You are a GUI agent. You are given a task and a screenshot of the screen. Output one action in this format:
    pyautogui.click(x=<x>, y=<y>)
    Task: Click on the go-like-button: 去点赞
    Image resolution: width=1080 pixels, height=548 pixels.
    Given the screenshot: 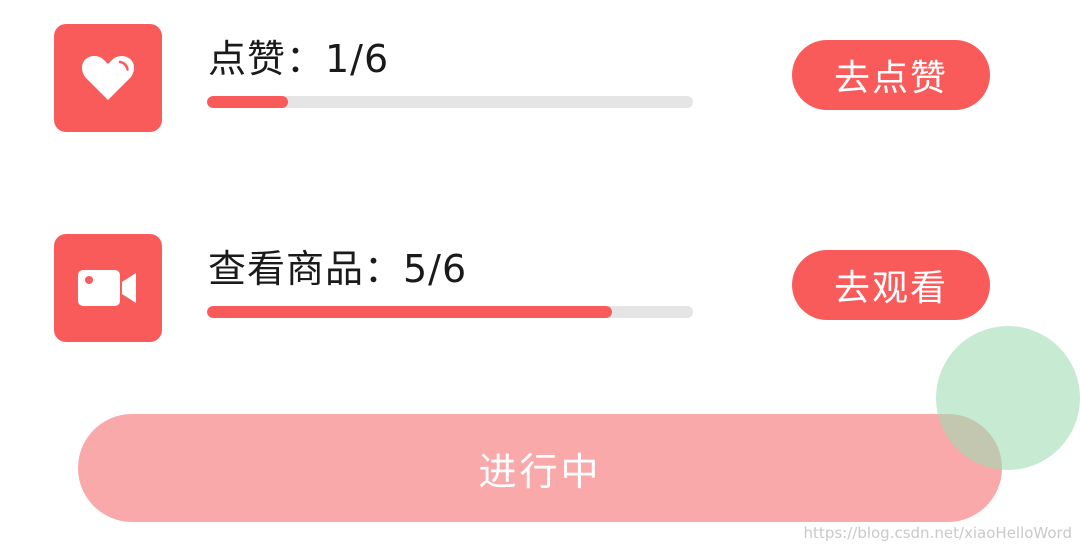 What is the action you would take?
    pyautogui.click(x=891, y=75)
    